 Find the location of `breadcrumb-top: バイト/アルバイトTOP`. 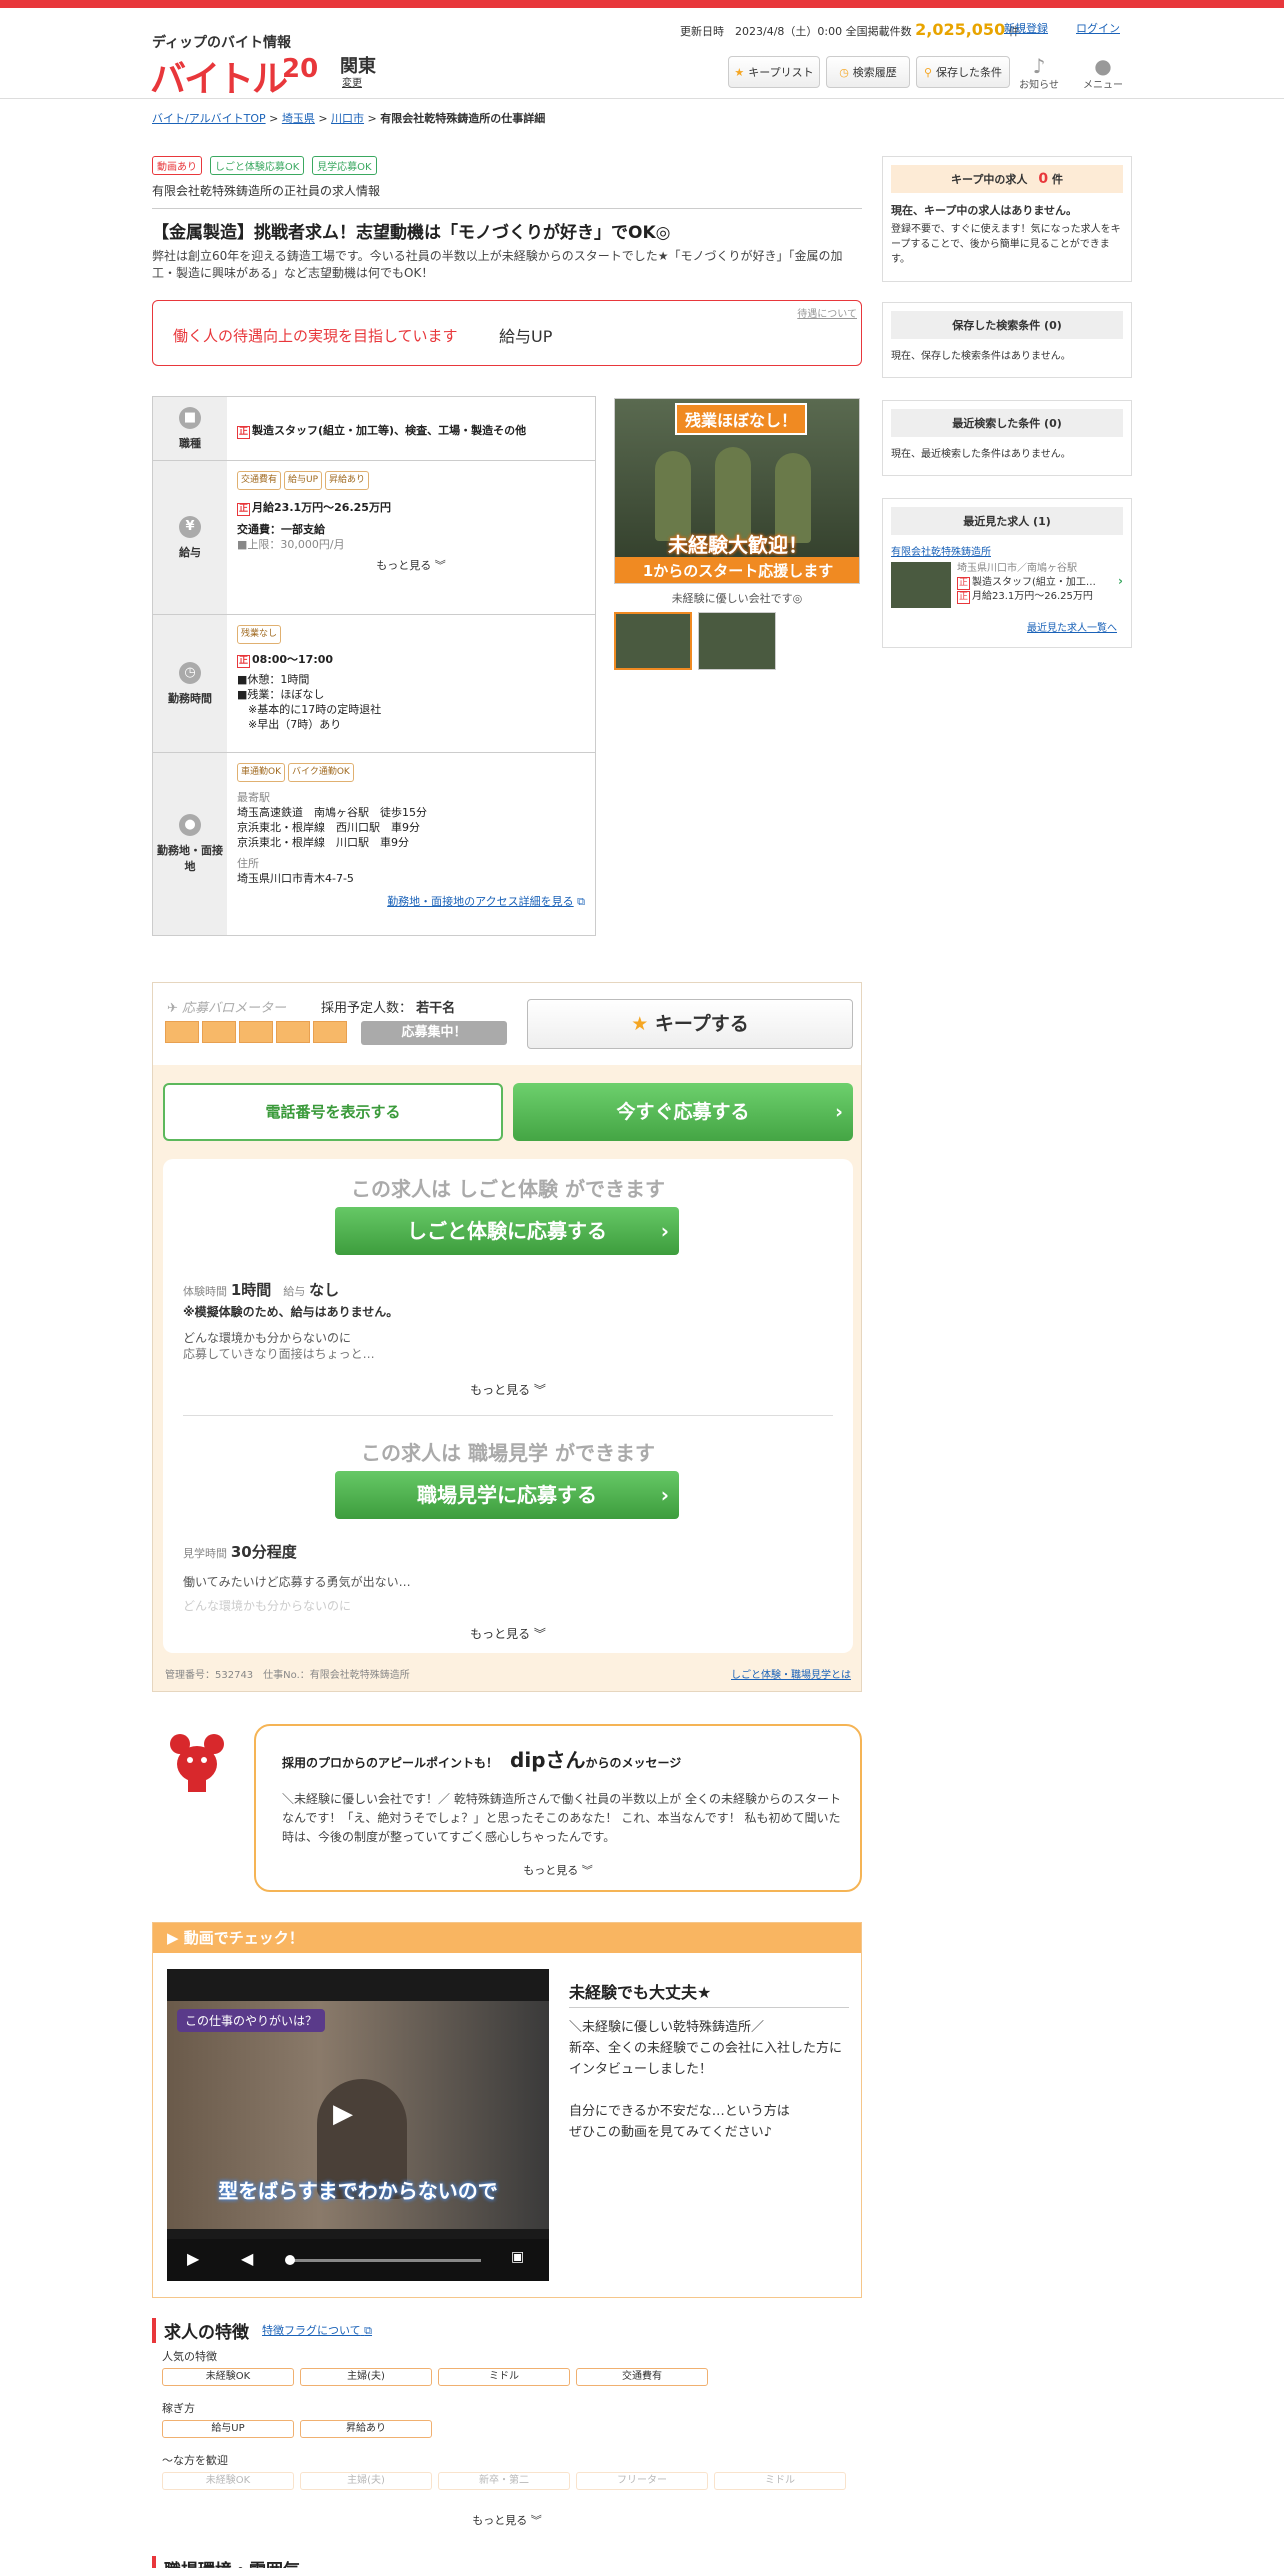

breadcrumb-top: バイト/アルバイトTOP is located at coordinates (209, 118).